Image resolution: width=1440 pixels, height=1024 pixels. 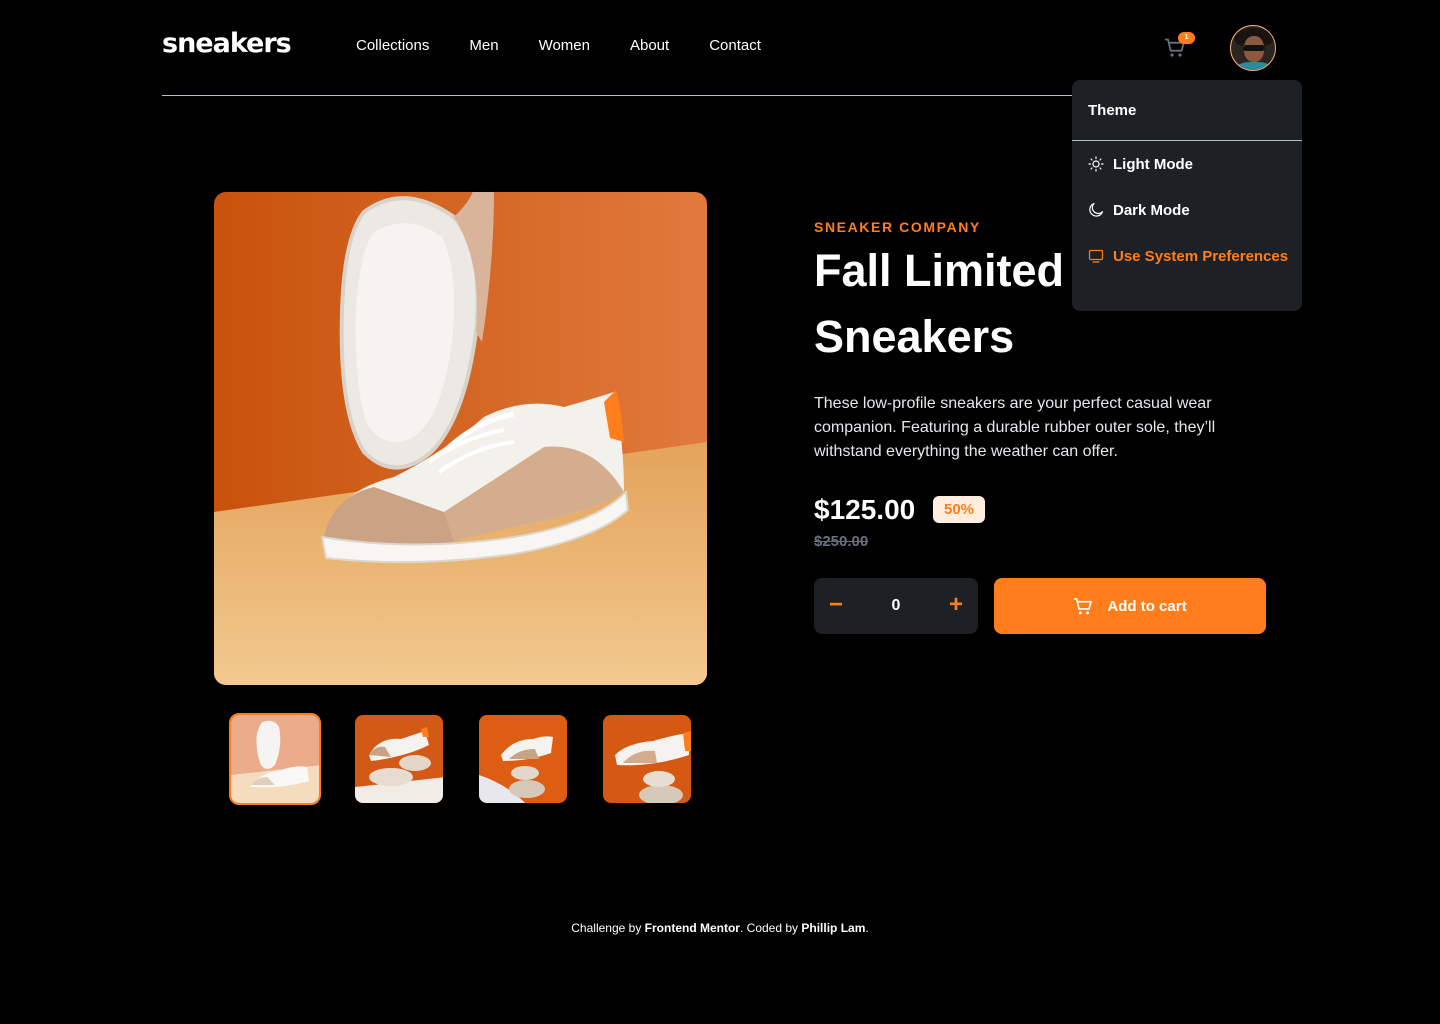 I want to click on sun-icon, so click(x=1096, y=164).